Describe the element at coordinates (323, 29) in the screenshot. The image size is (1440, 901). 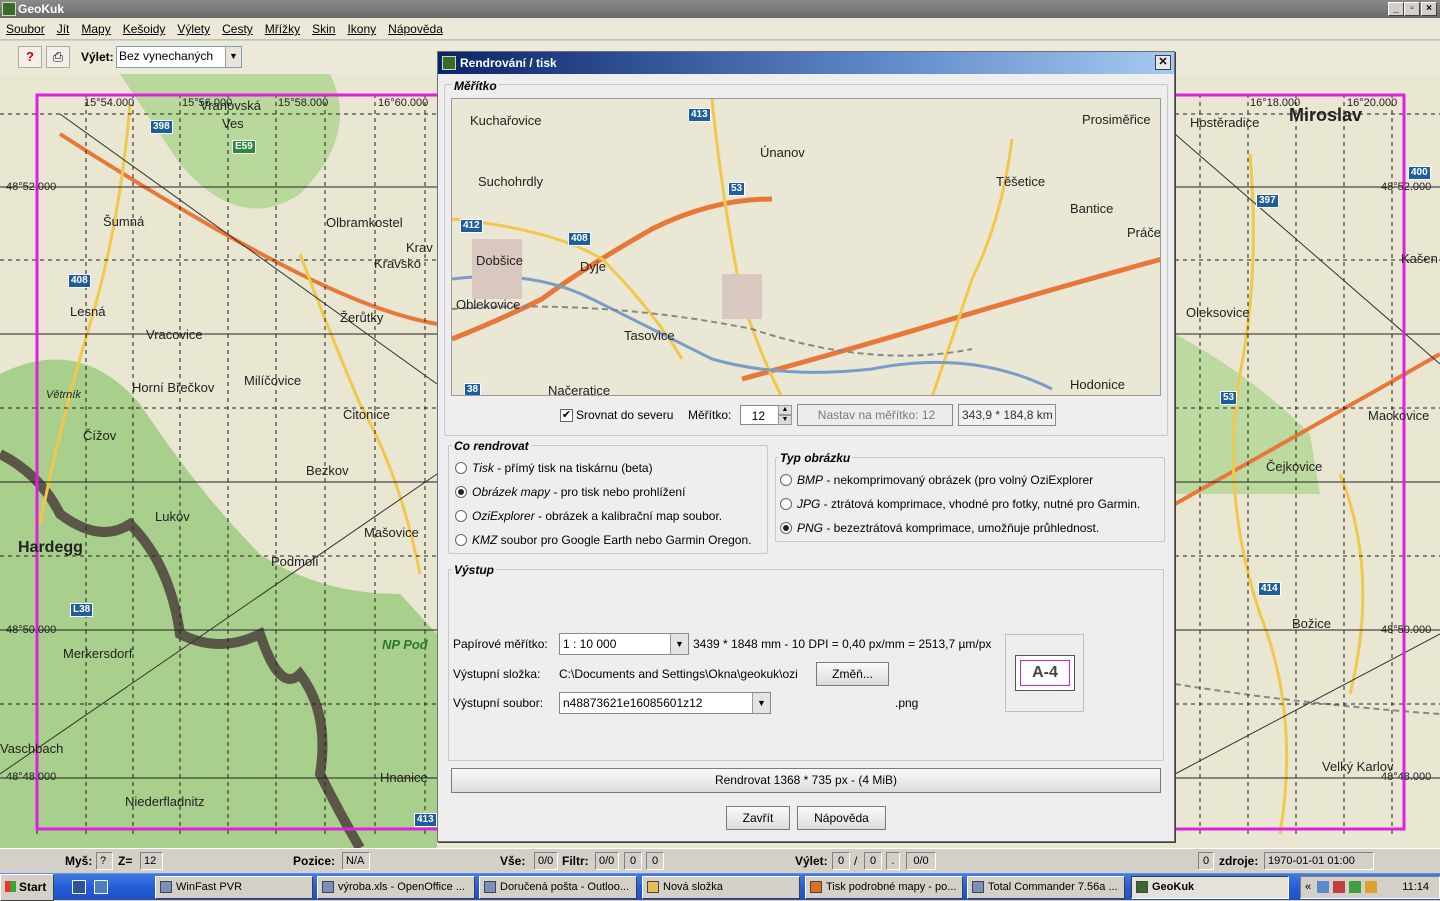
I see `menu-skin: Skin` at that location.